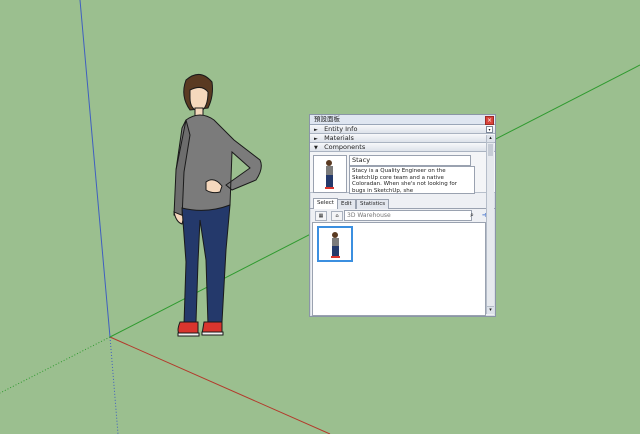  I want to click on search-icon: ⌕, so click(474, 215).